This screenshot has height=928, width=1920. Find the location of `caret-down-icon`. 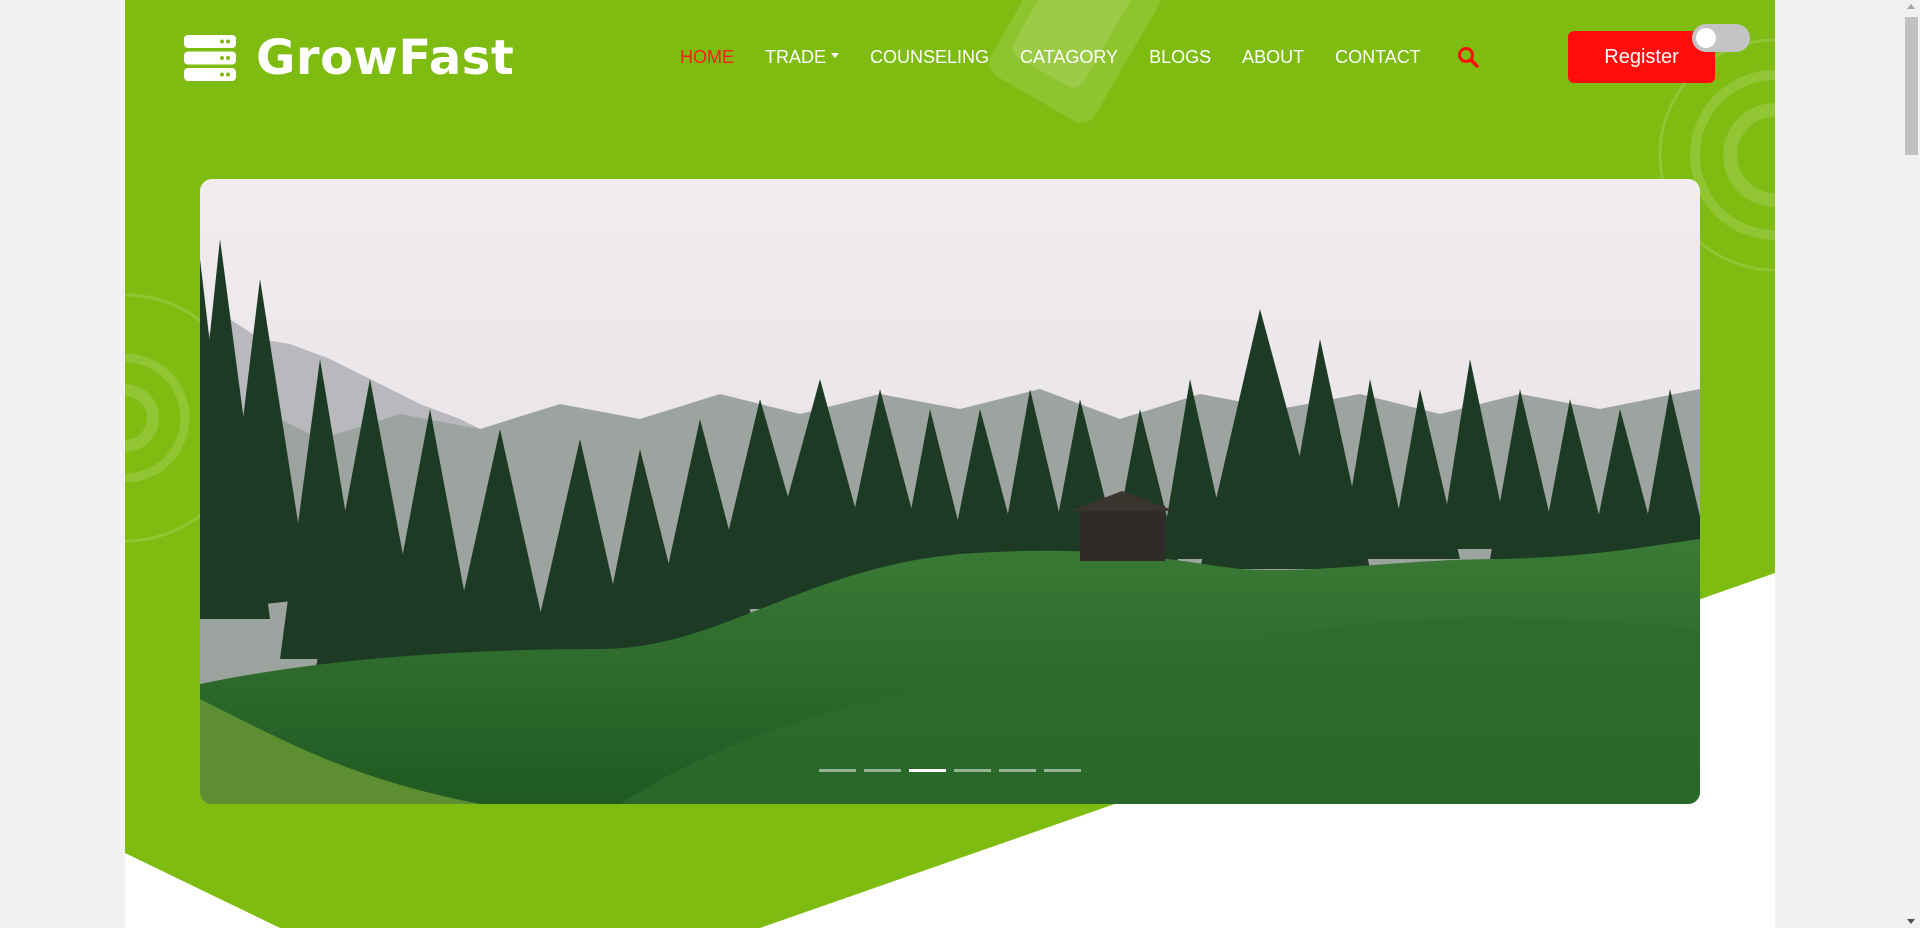

caret-down-icon is located at coordinates (835, 56).